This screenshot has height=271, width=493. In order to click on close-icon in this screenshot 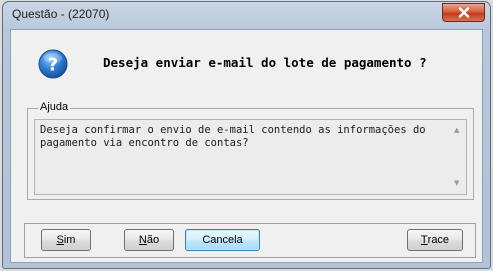, I will do `click(463, 12)`.